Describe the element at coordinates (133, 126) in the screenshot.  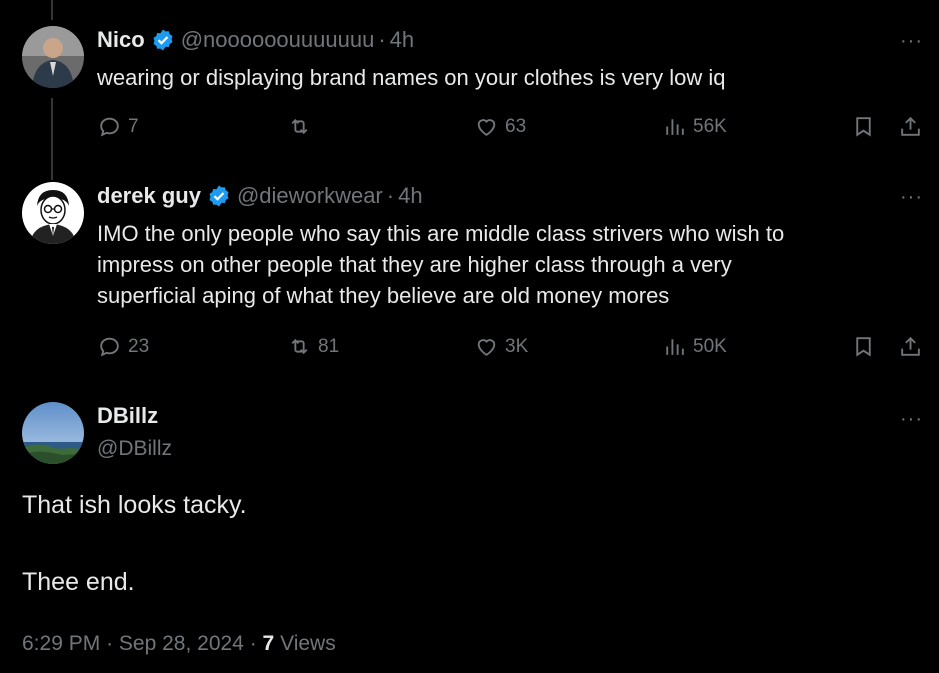
I see `reply-count: 7` at that location.